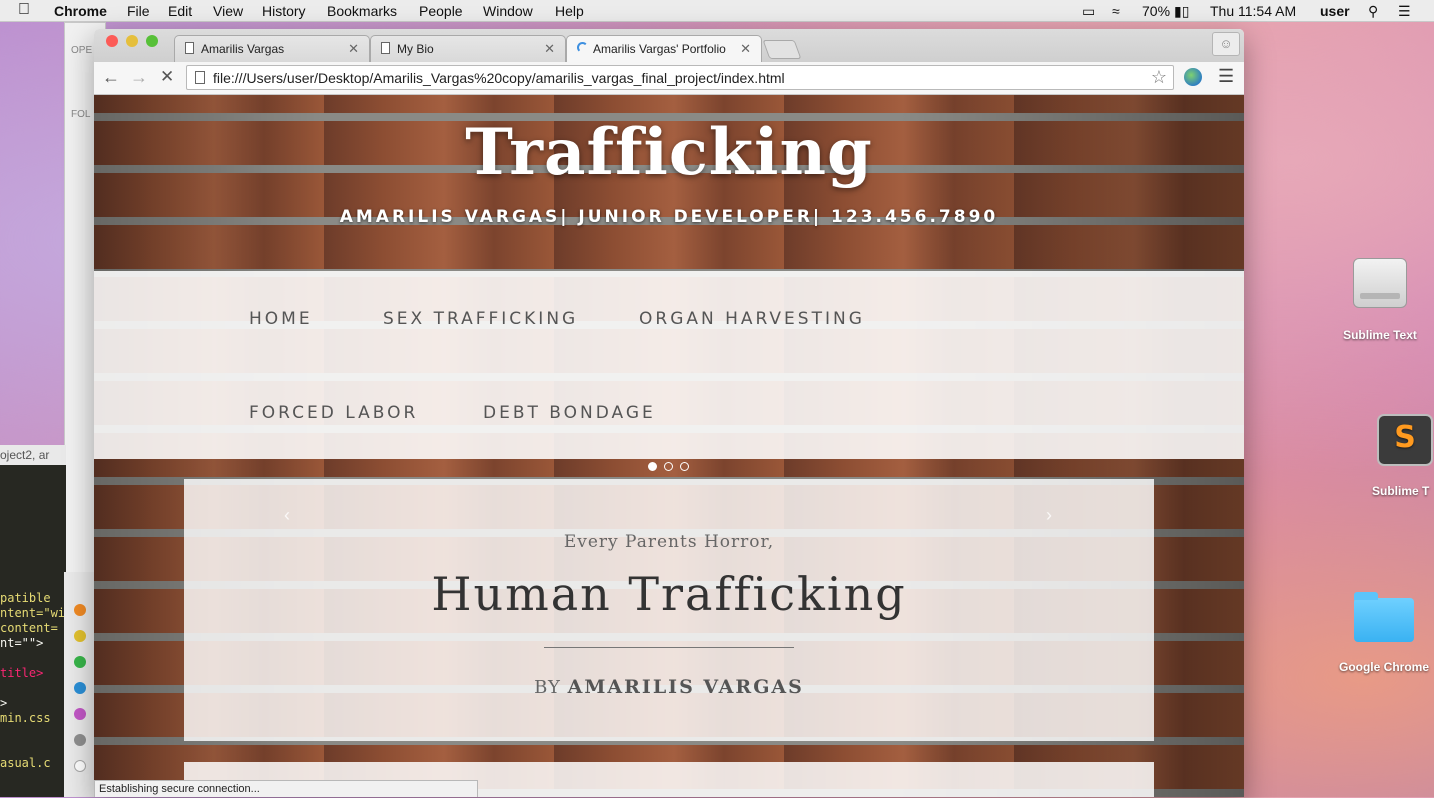  Describe the element at coordinates (284, 11) in the screenshot. I see `menu-history: History` at that location.